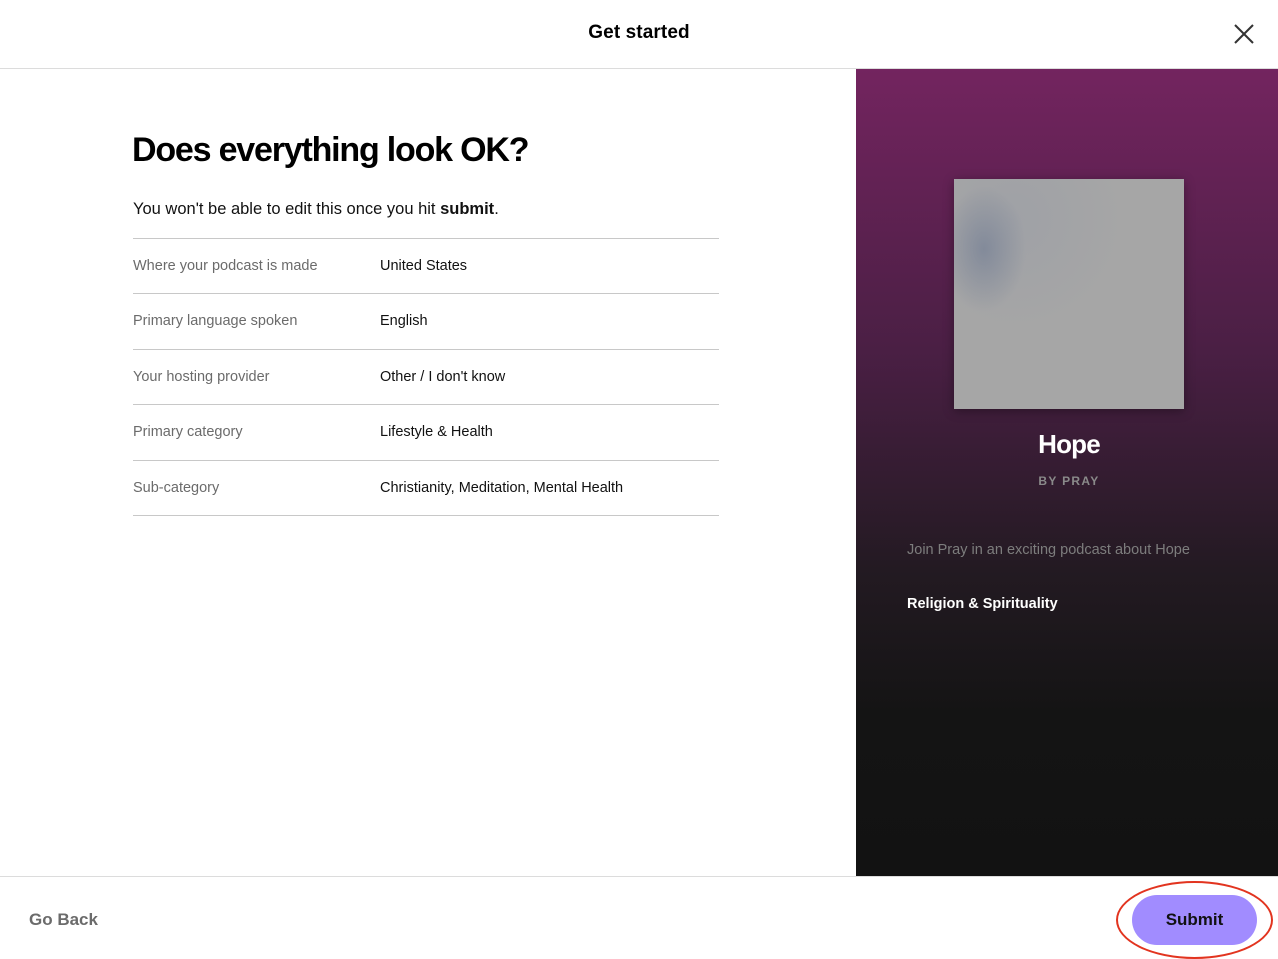 The width and height of the screenshot is (1278, 959). Describe the element at coordinates (404, 321) in the screenshot. I see `row-value: English` at that location.